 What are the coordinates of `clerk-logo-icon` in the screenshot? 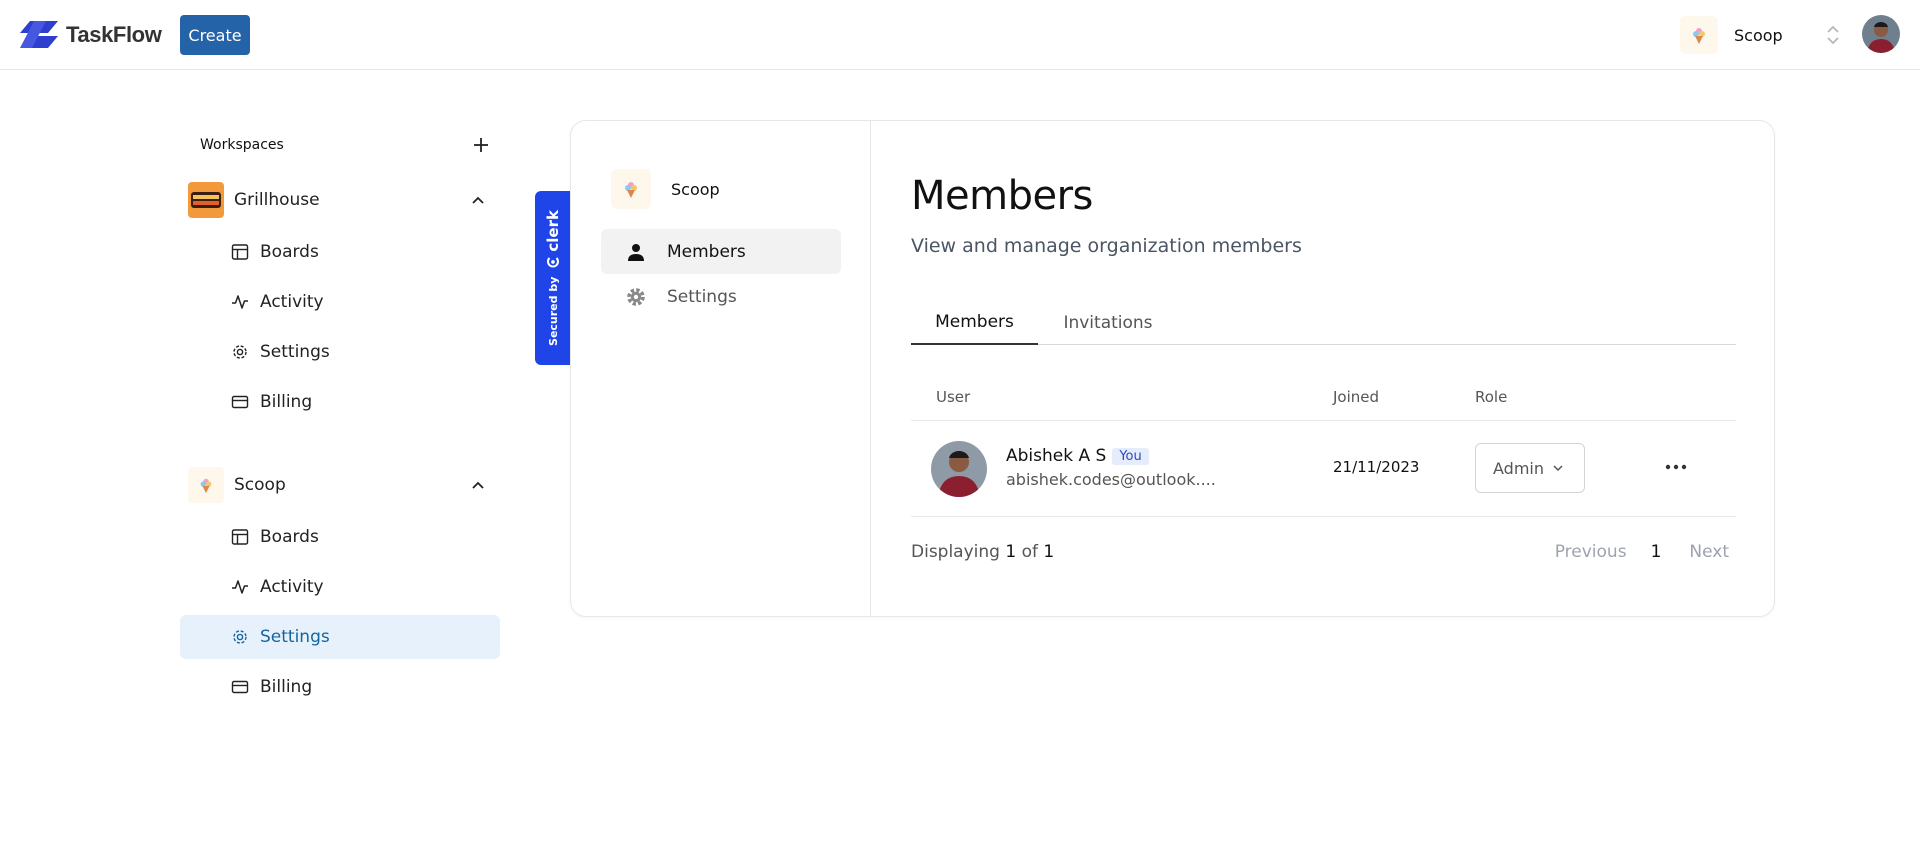 It's located at (553, 262).